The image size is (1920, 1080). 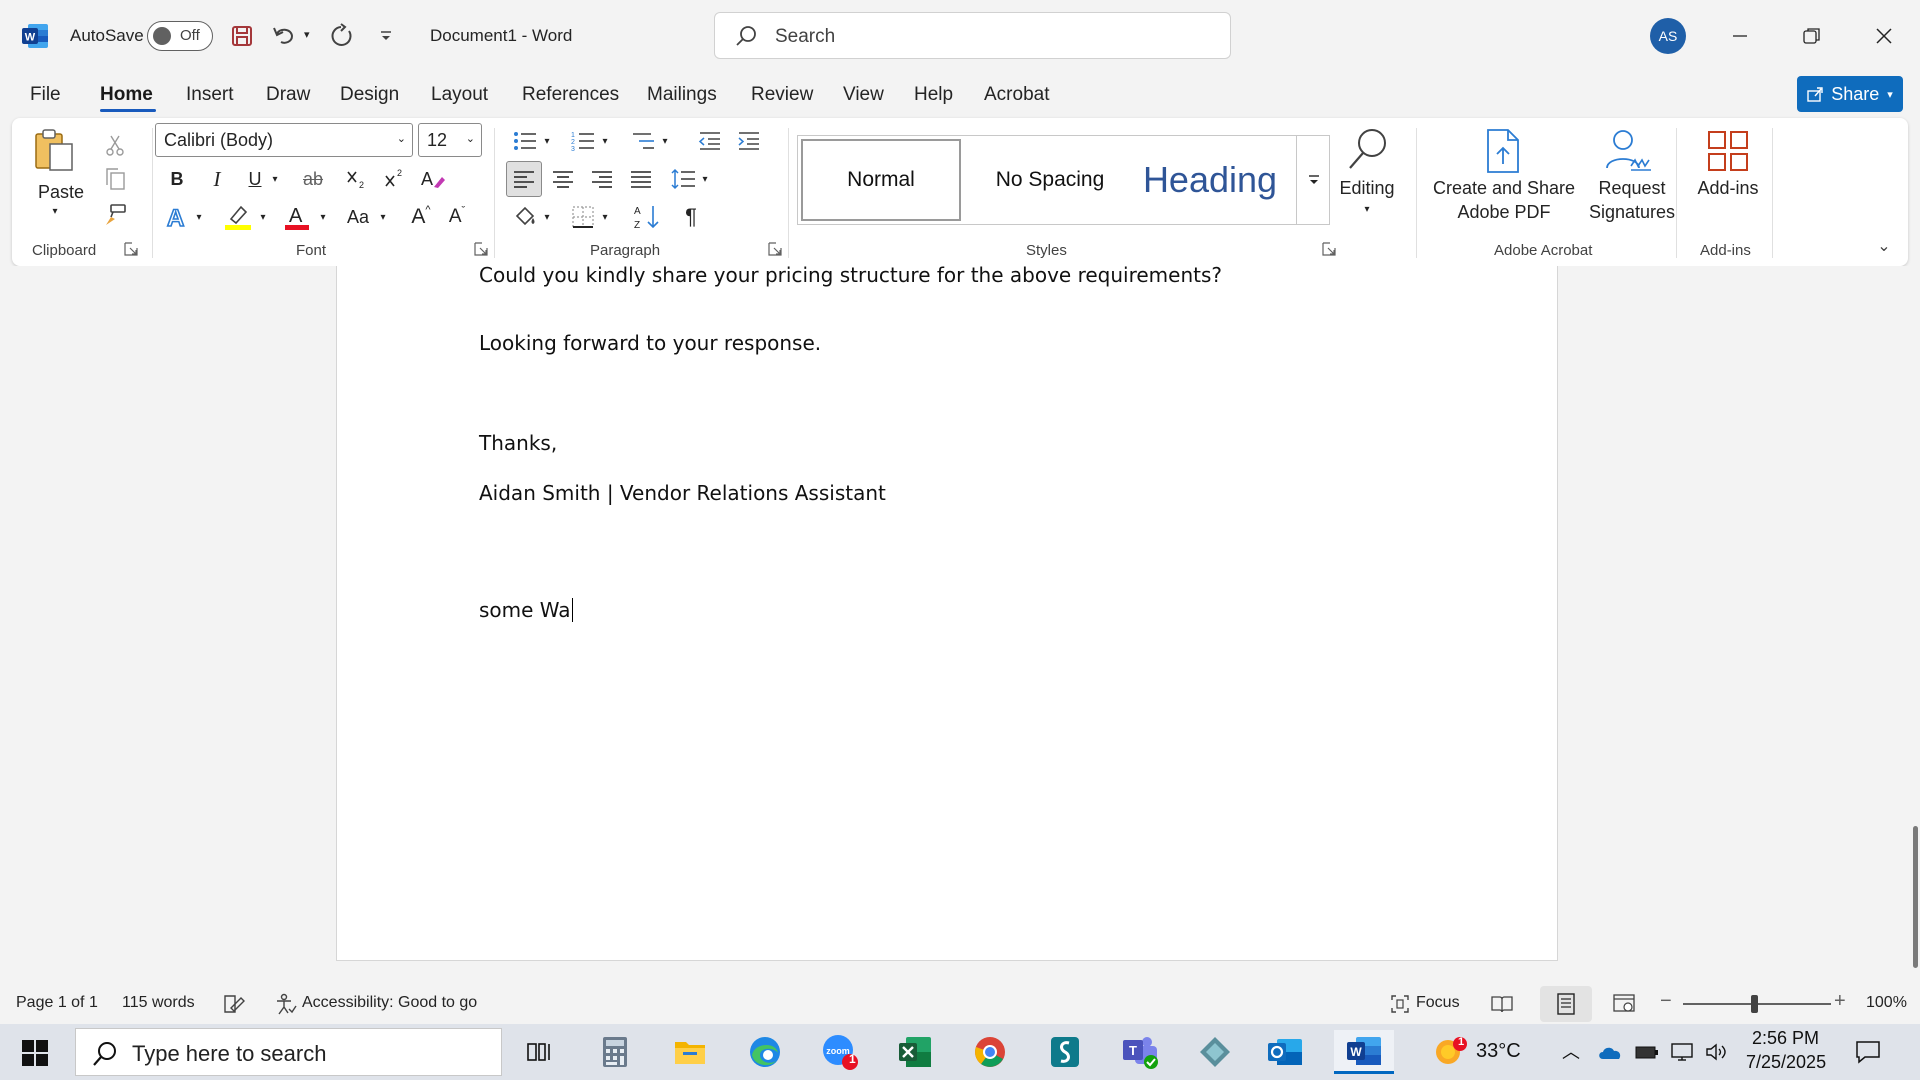 What do you see at coordinates (1632, 188) in the screenshot?
I see `request-label: Request` at bounding box center [1632, 188].